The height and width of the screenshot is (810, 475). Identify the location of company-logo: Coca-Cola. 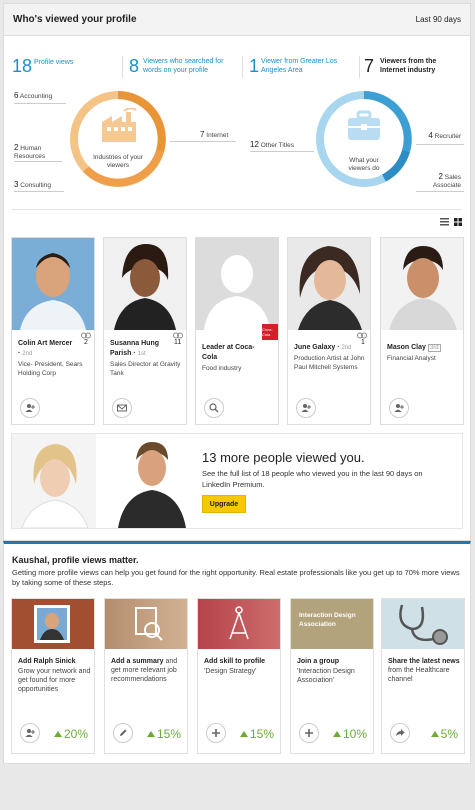
(270, 332).